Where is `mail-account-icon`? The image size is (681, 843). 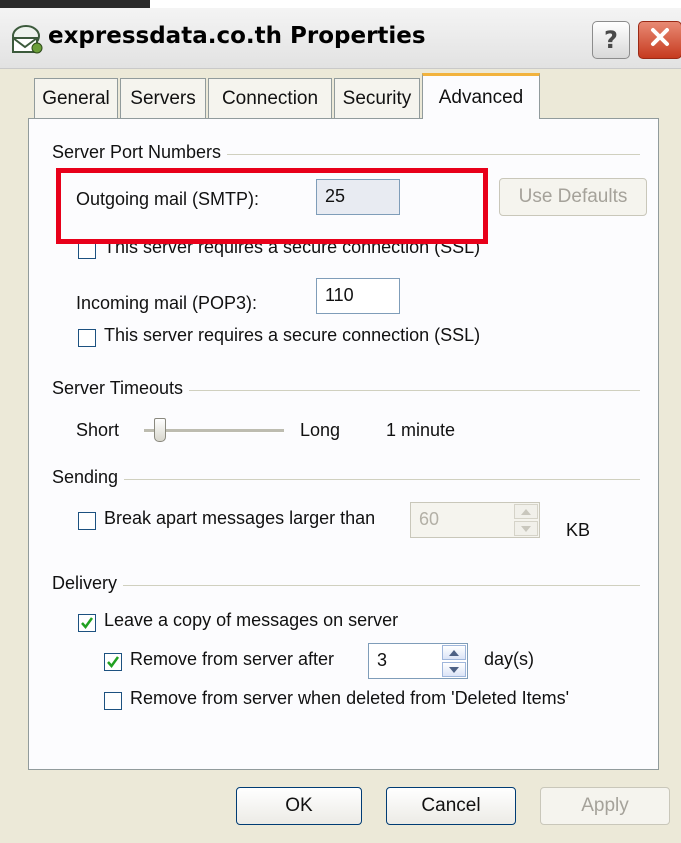 mail-account-icon is located at coordinates (28, 40).